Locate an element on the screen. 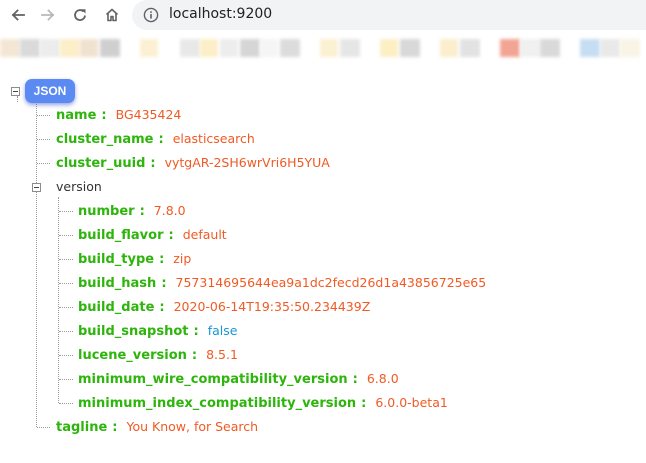 This screenshot has height=463, width=646. home-button is located at coordinates (112, 15).